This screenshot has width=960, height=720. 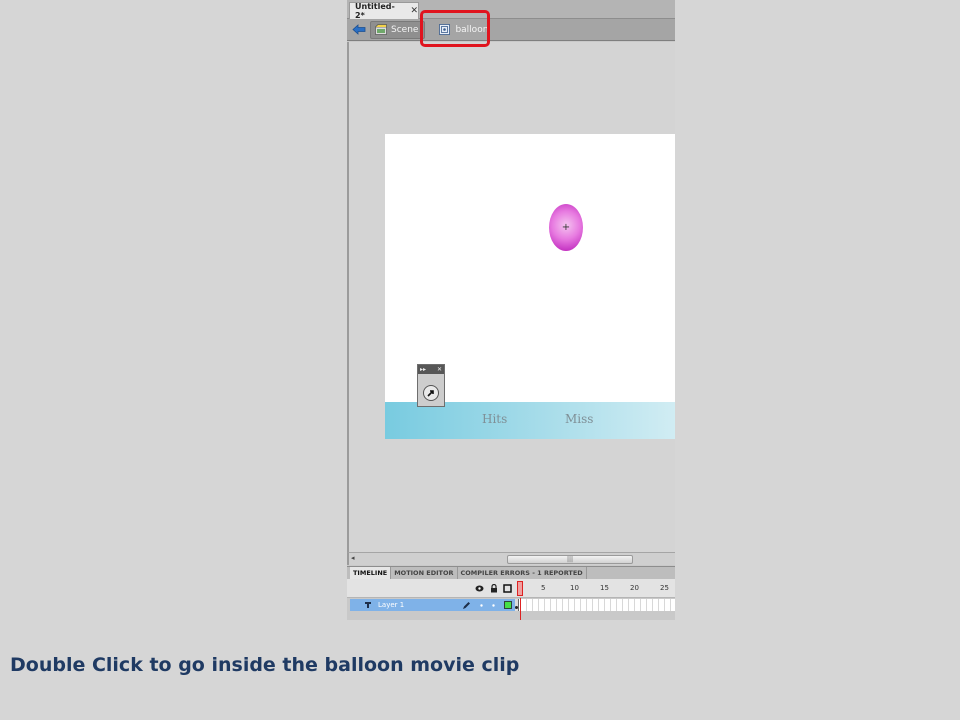 I want to click on floating-tool-panel: ▸▸ ✕, so click(x=431, y=385).